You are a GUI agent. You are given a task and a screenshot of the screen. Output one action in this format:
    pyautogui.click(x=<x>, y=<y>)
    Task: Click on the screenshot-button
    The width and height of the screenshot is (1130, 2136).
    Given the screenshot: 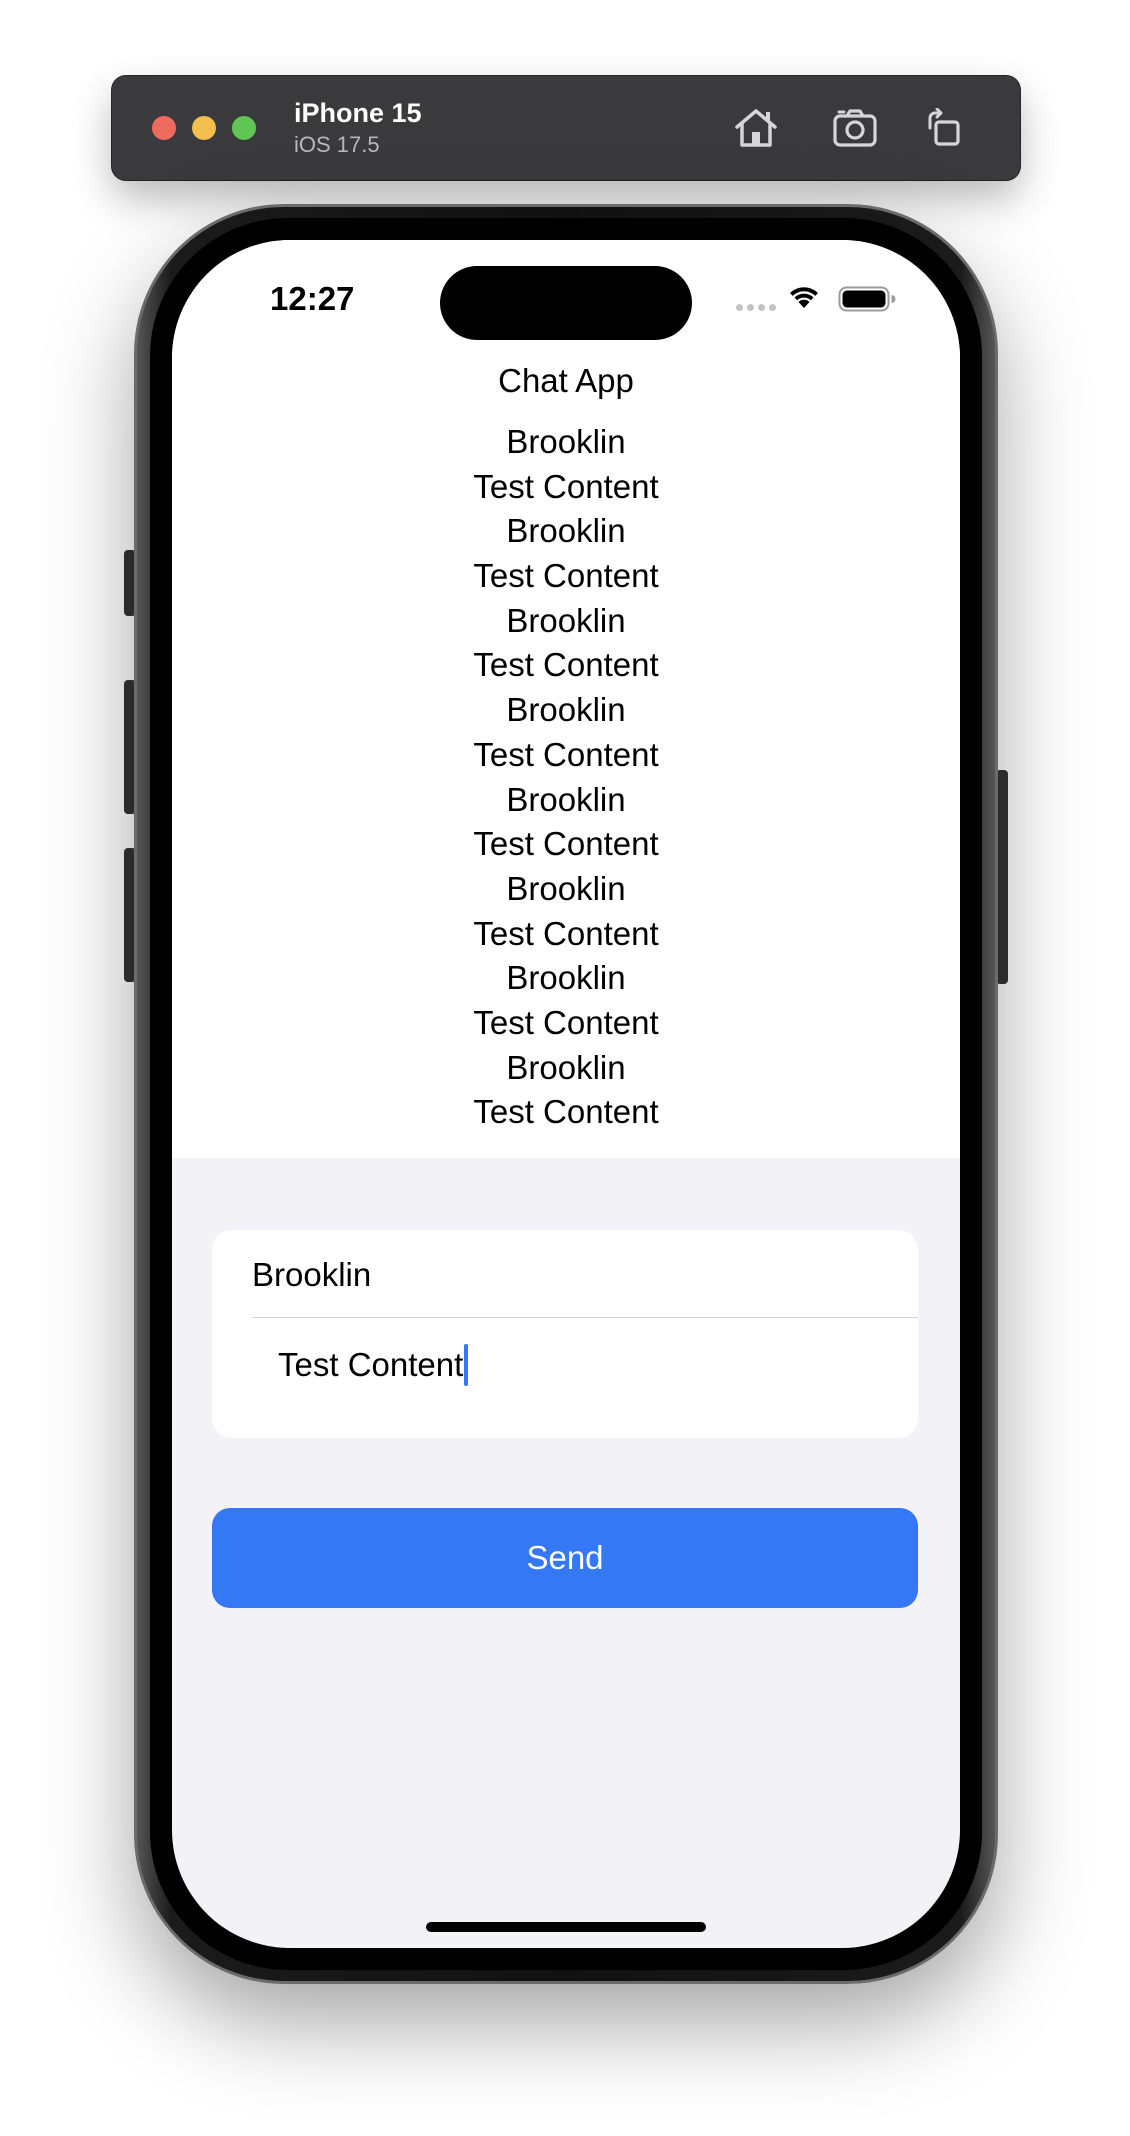 What is the action you would take?
    pyautogui.click(x=856, y=128)
    